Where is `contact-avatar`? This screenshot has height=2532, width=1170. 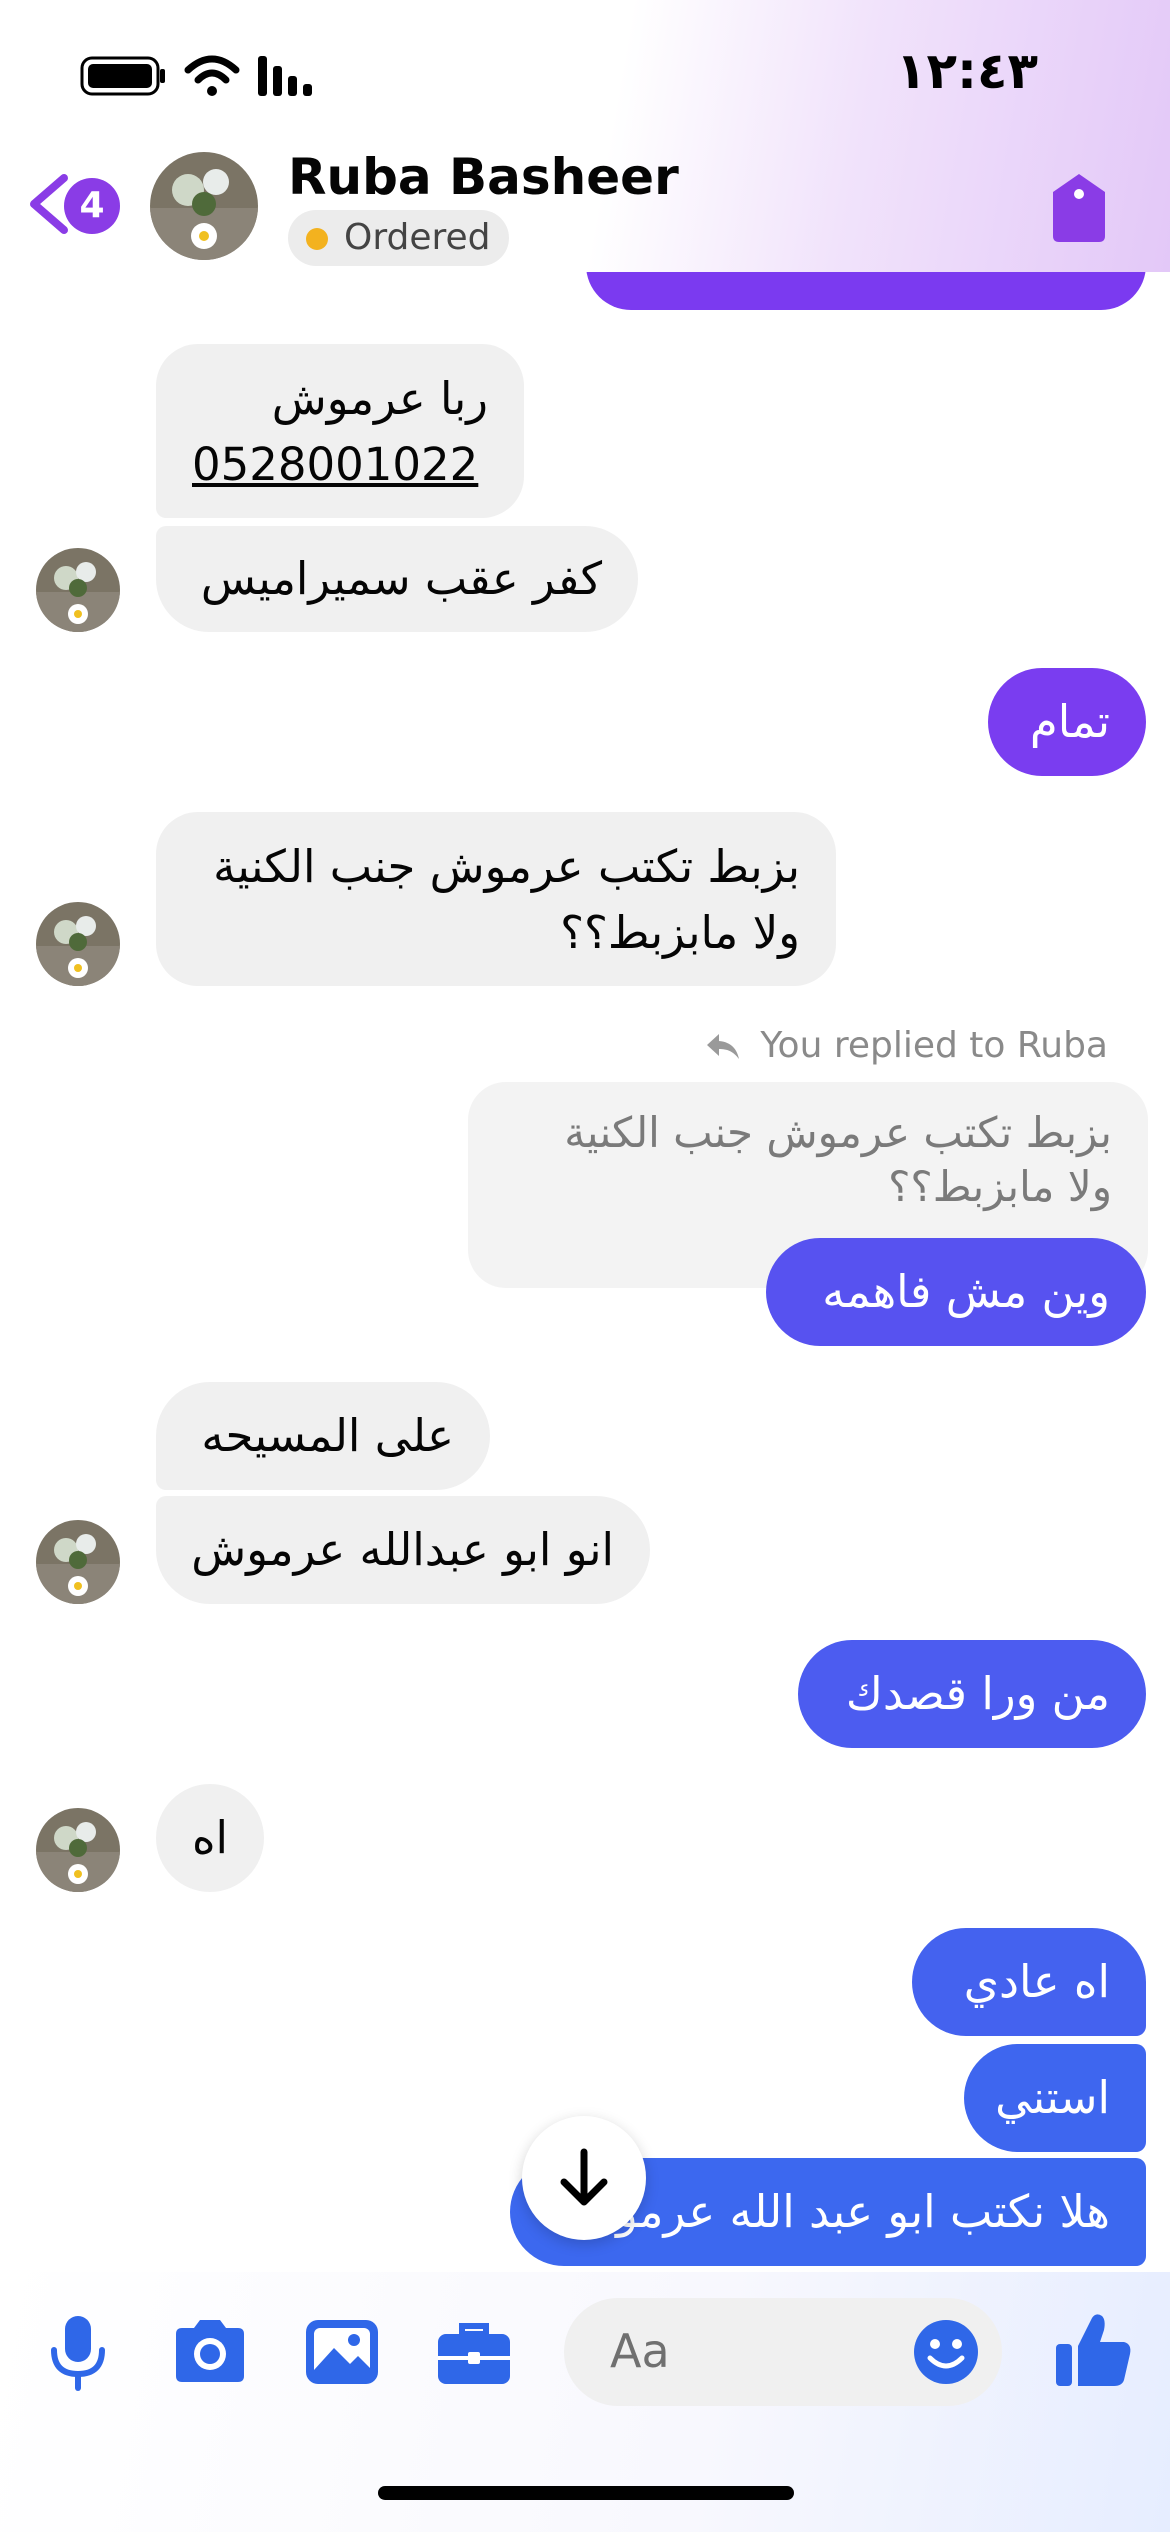 contact-avatar is located at coordinates (204, 206).